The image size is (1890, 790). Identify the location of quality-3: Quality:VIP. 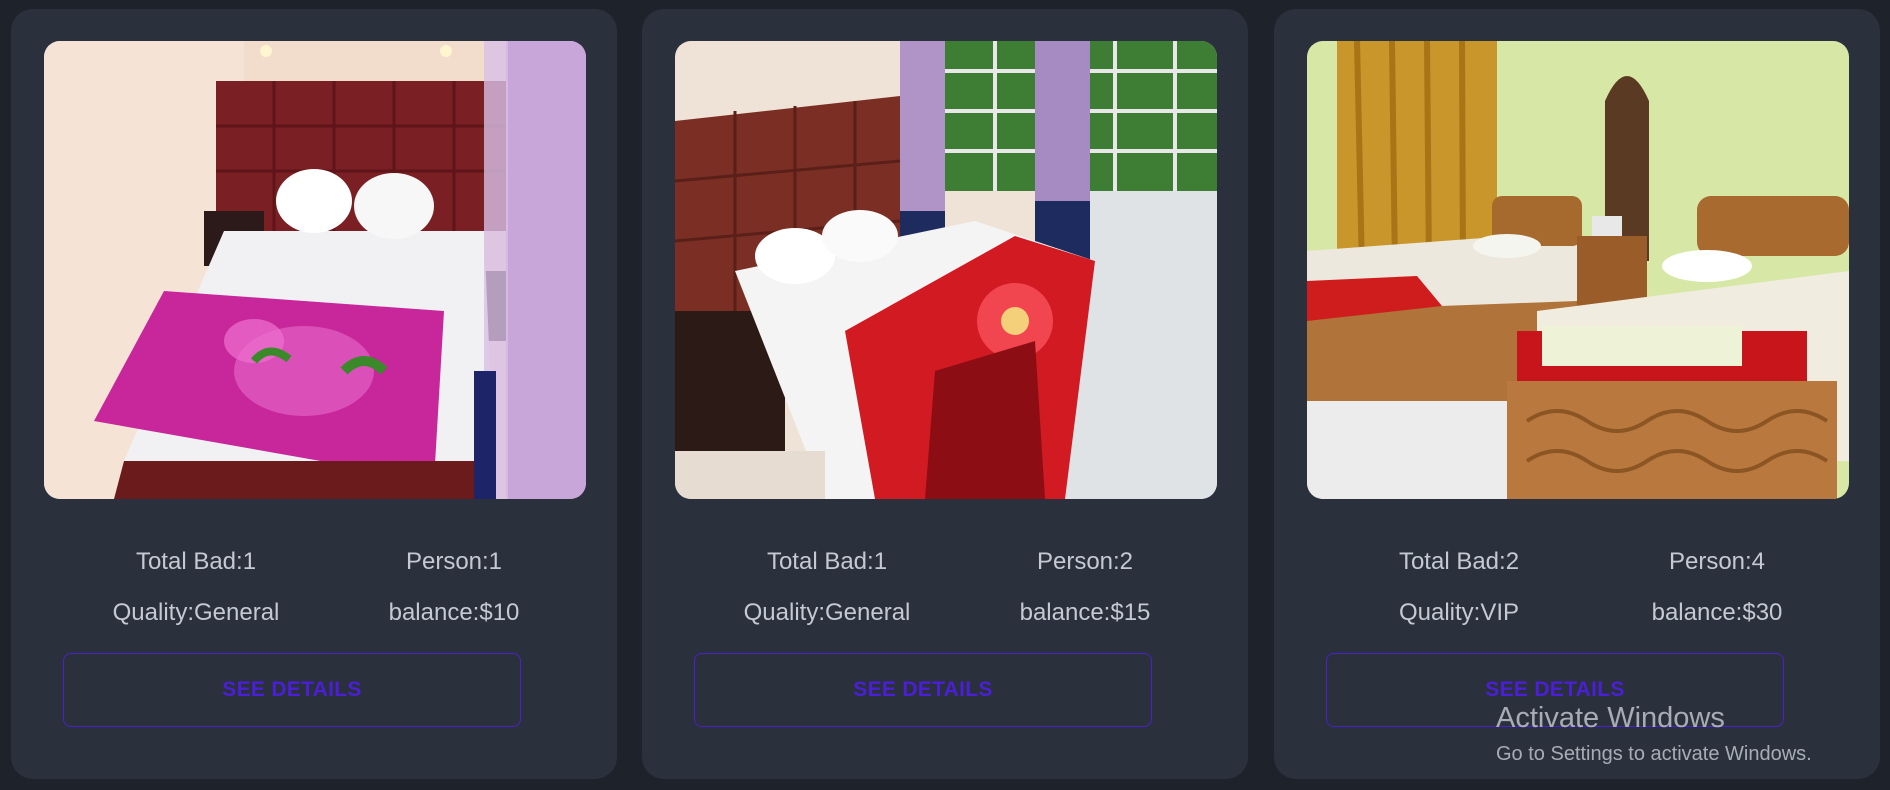
(1459, 612).